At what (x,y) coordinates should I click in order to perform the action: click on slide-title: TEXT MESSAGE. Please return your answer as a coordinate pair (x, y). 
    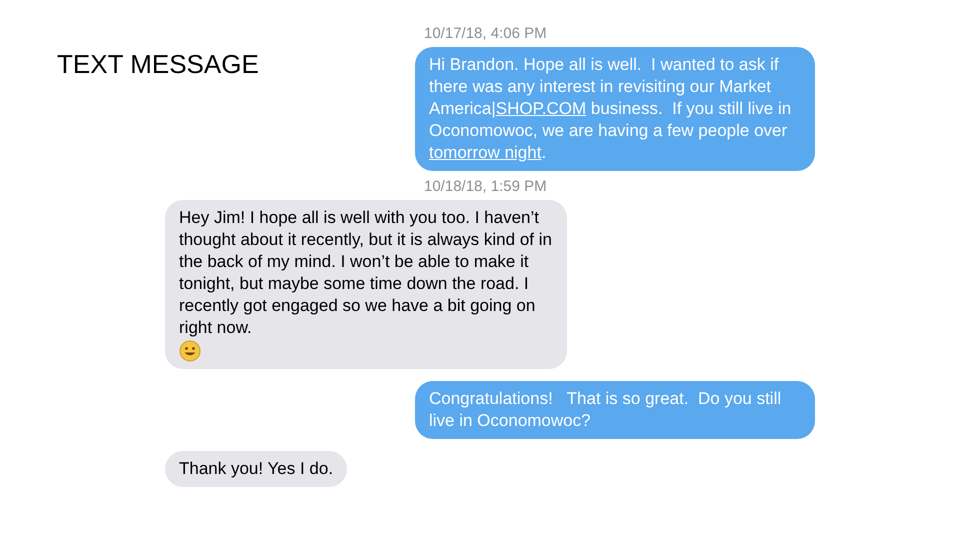
    Looking at the image, I should click on (158, 64).